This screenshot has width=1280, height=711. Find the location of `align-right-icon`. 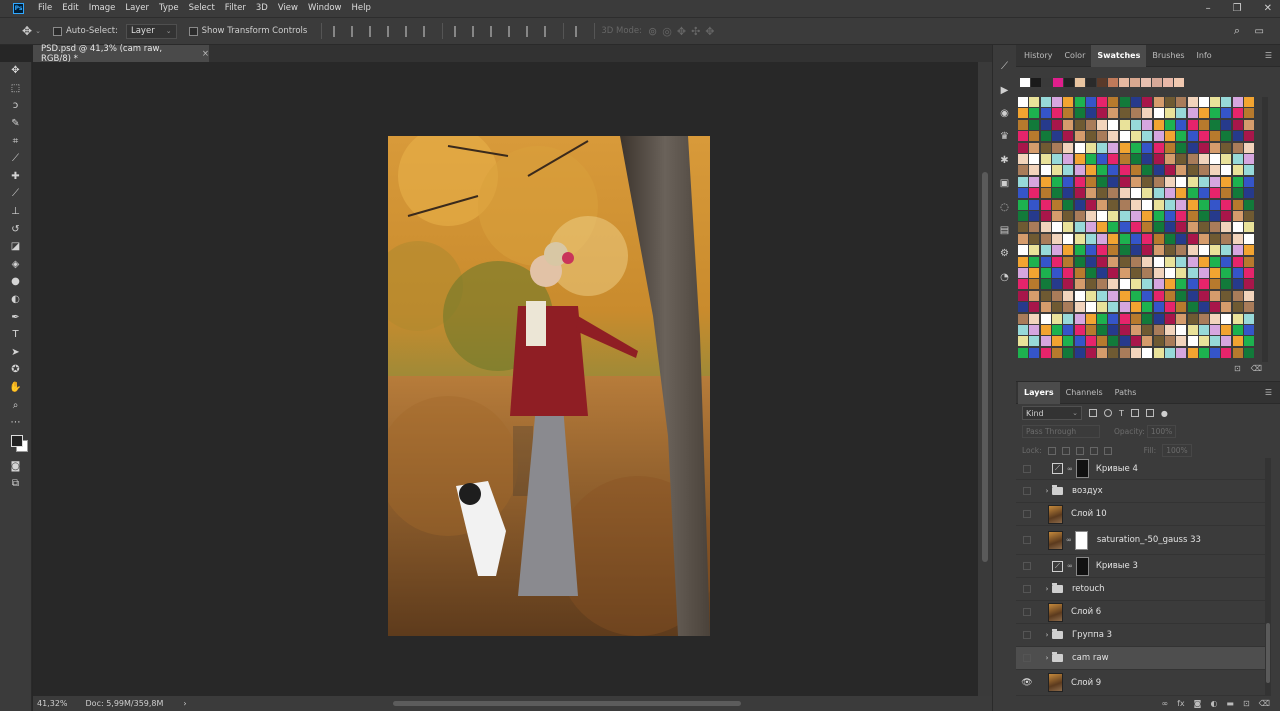

align-right-icon is located at coordinates (427, 31).